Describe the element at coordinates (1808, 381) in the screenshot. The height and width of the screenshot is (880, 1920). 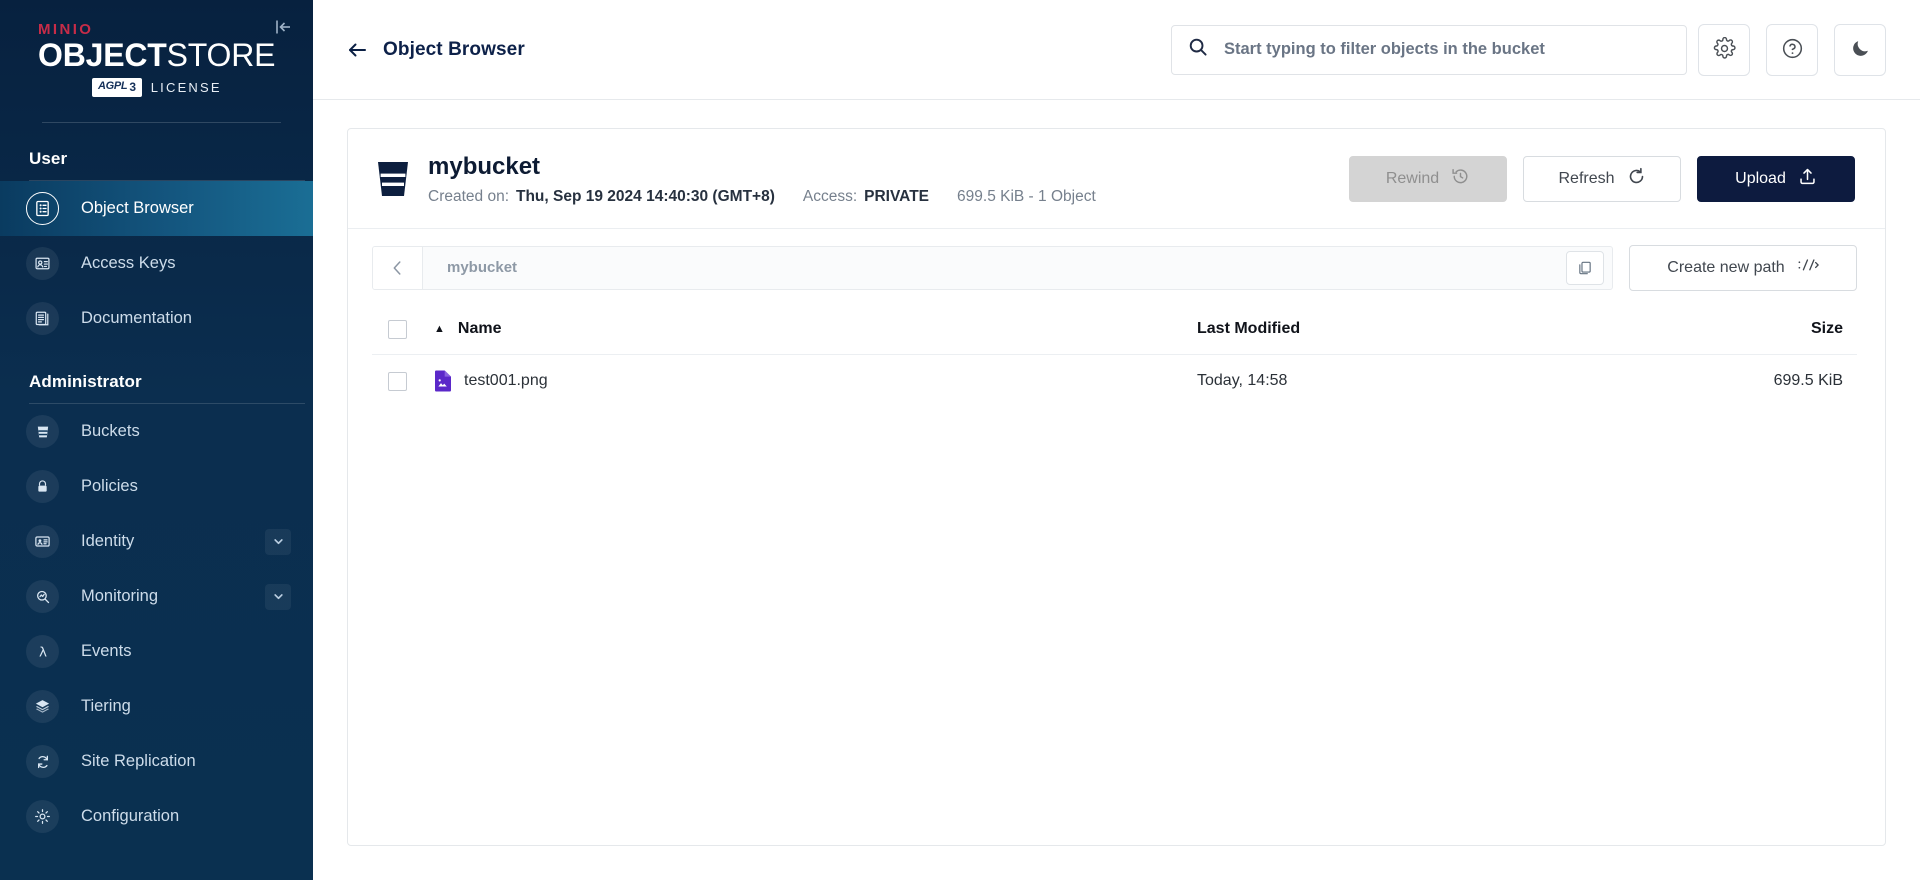
I see `cell-size: 699.5 KiB` at that location.